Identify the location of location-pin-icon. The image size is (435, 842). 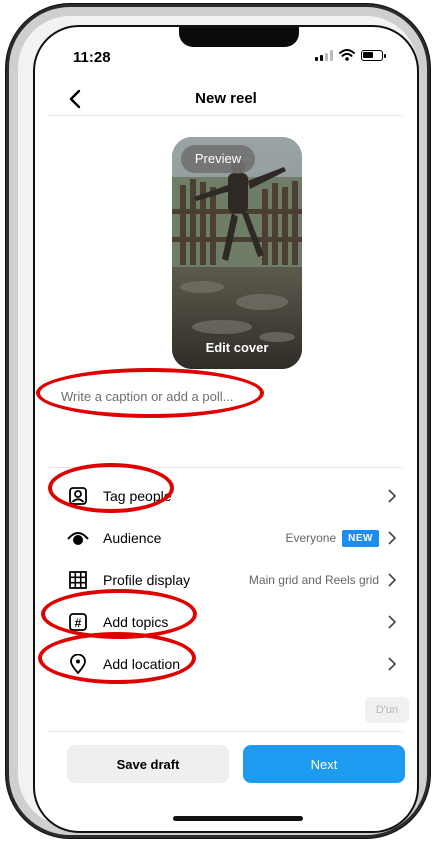
(78, 664).